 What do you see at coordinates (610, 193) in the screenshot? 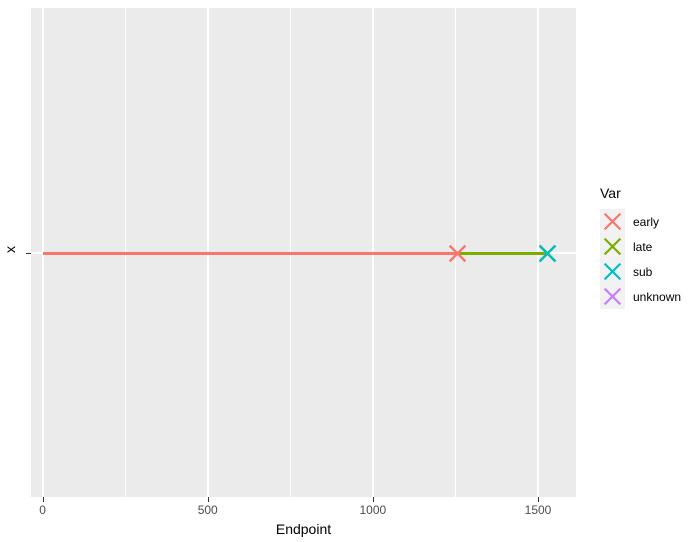
I see `legend-title: Var` at bounding box center [610, 193].